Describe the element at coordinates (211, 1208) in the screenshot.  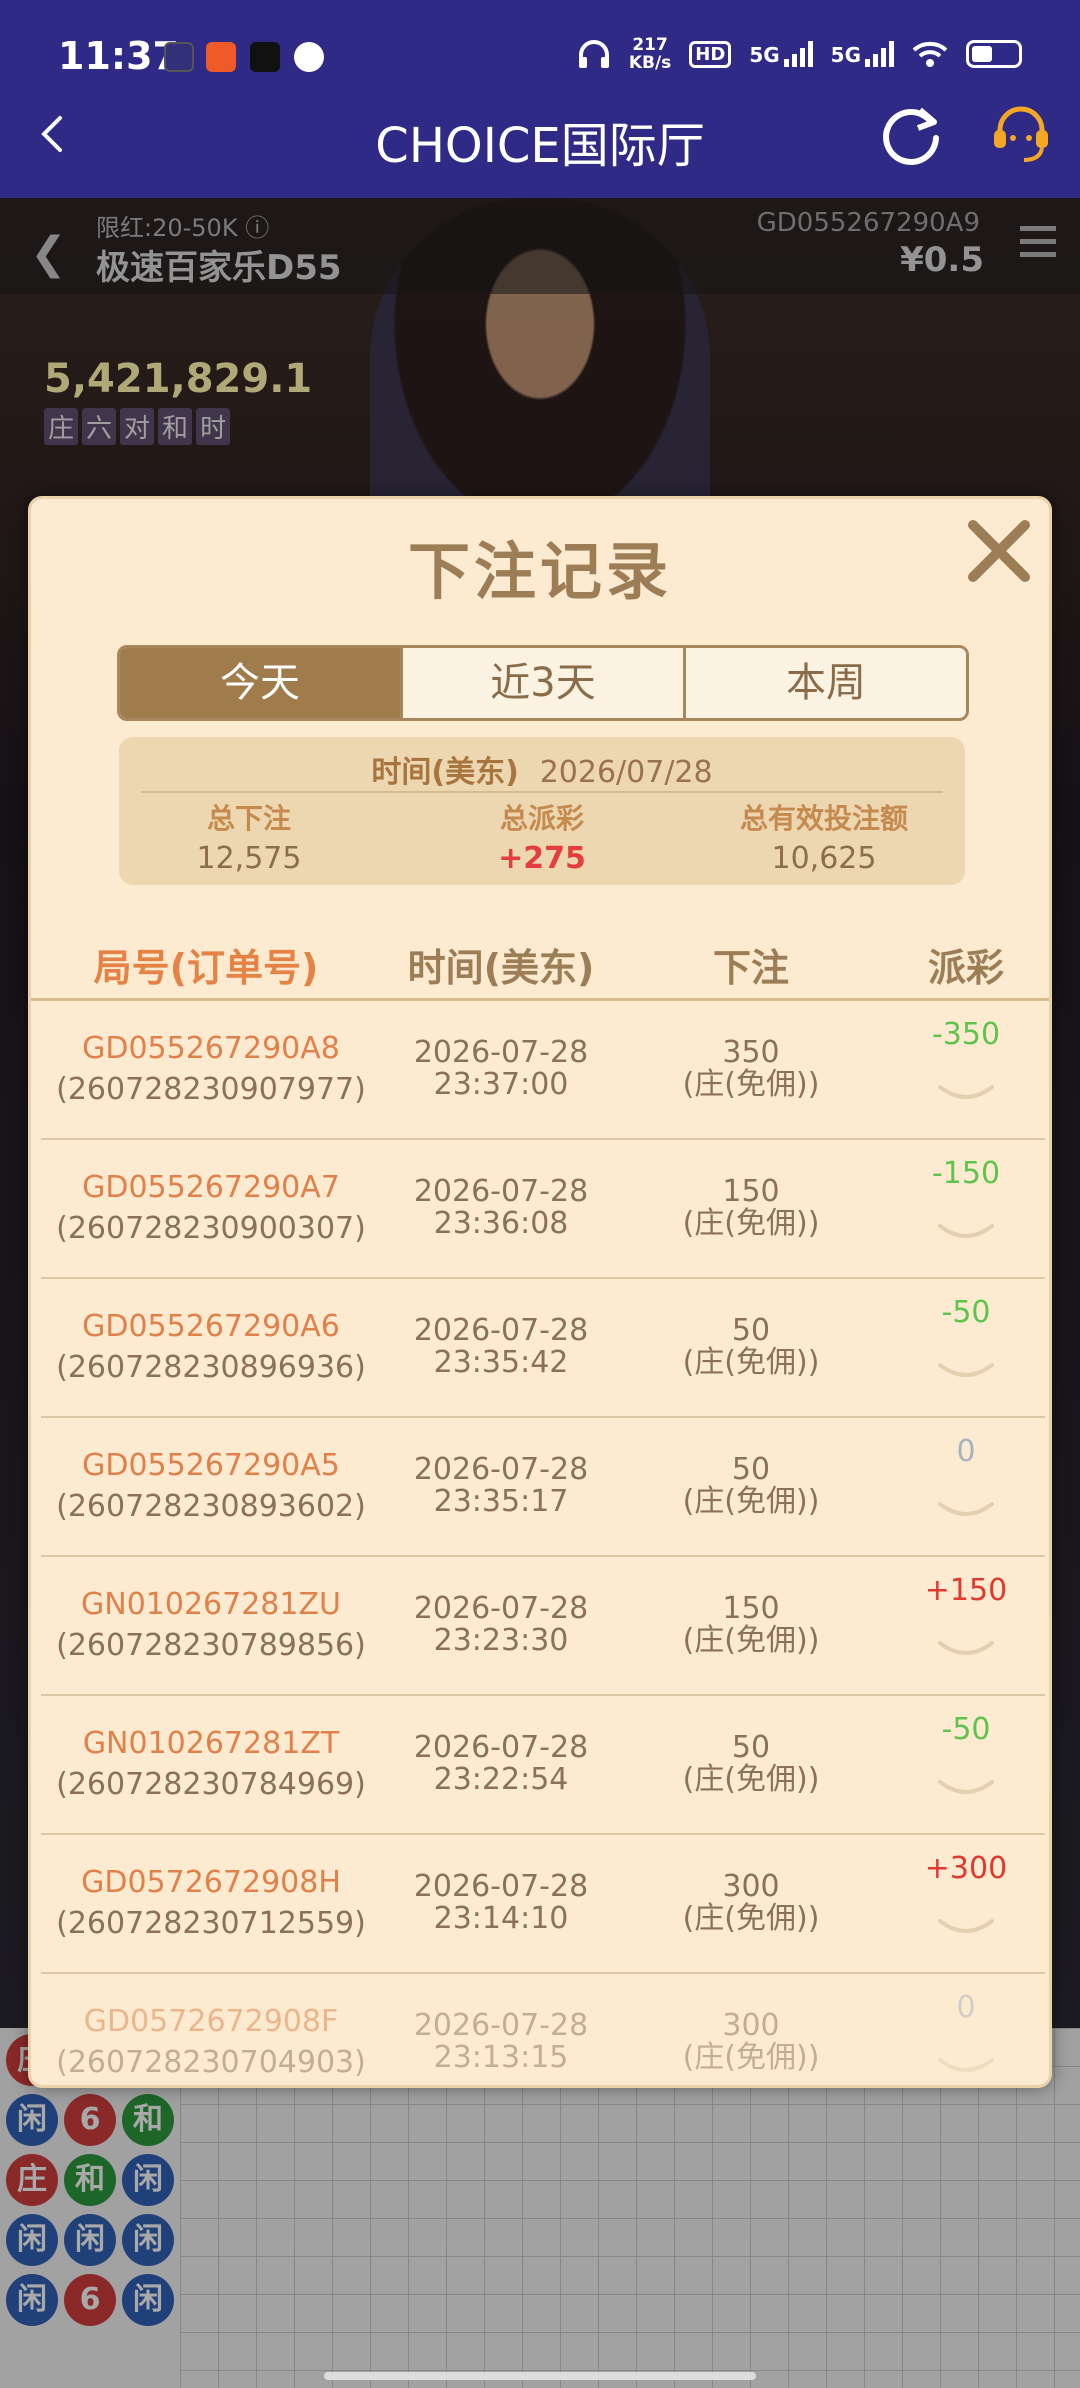
I see `round-cell: GD055267290A7 (260728230900307)` at that location.